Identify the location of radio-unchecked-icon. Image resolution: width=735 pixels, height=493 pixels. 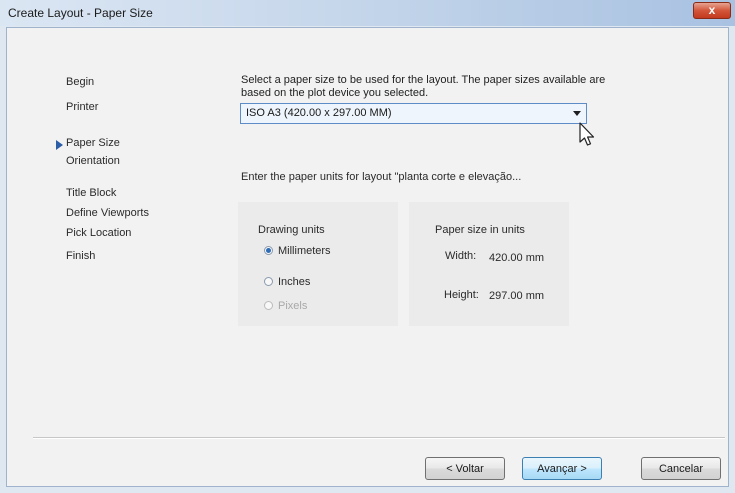
(268, 281).